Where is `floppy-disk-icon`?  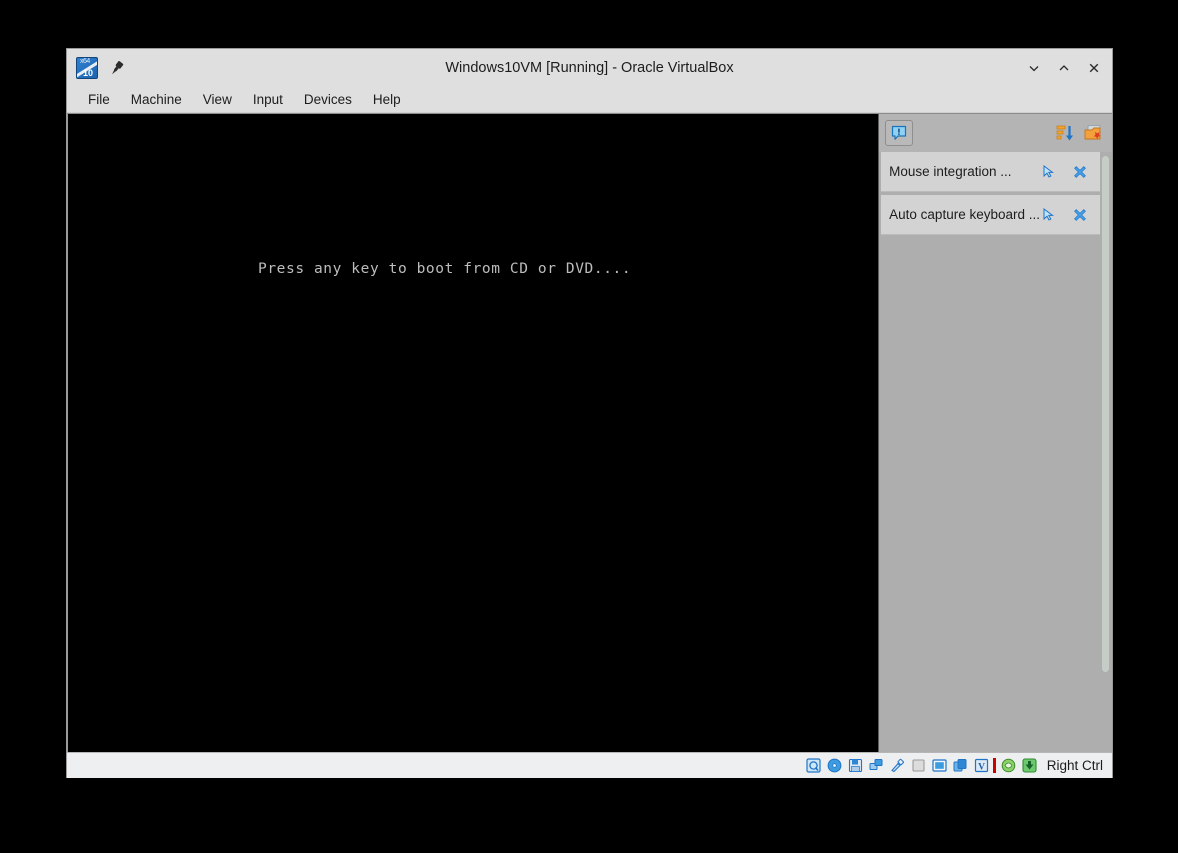 floppy-disk-icon is located at coordinates (856, 766).